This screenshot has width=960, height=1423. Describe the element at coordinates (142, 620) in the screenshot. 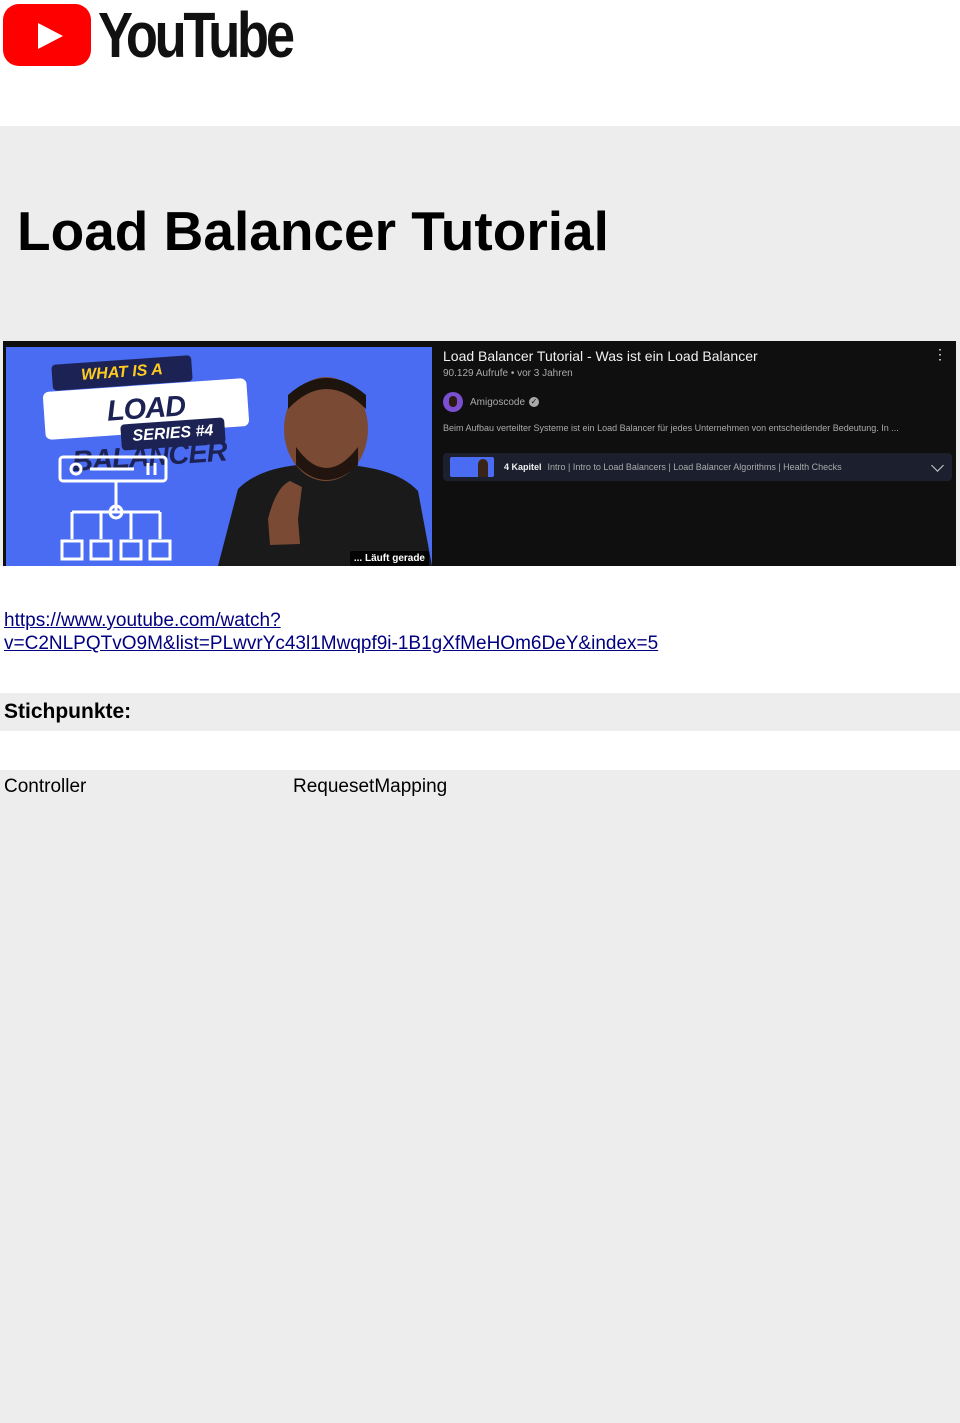

I see `video-url-line-1: https://www.youtube.com/watch?` at that location.